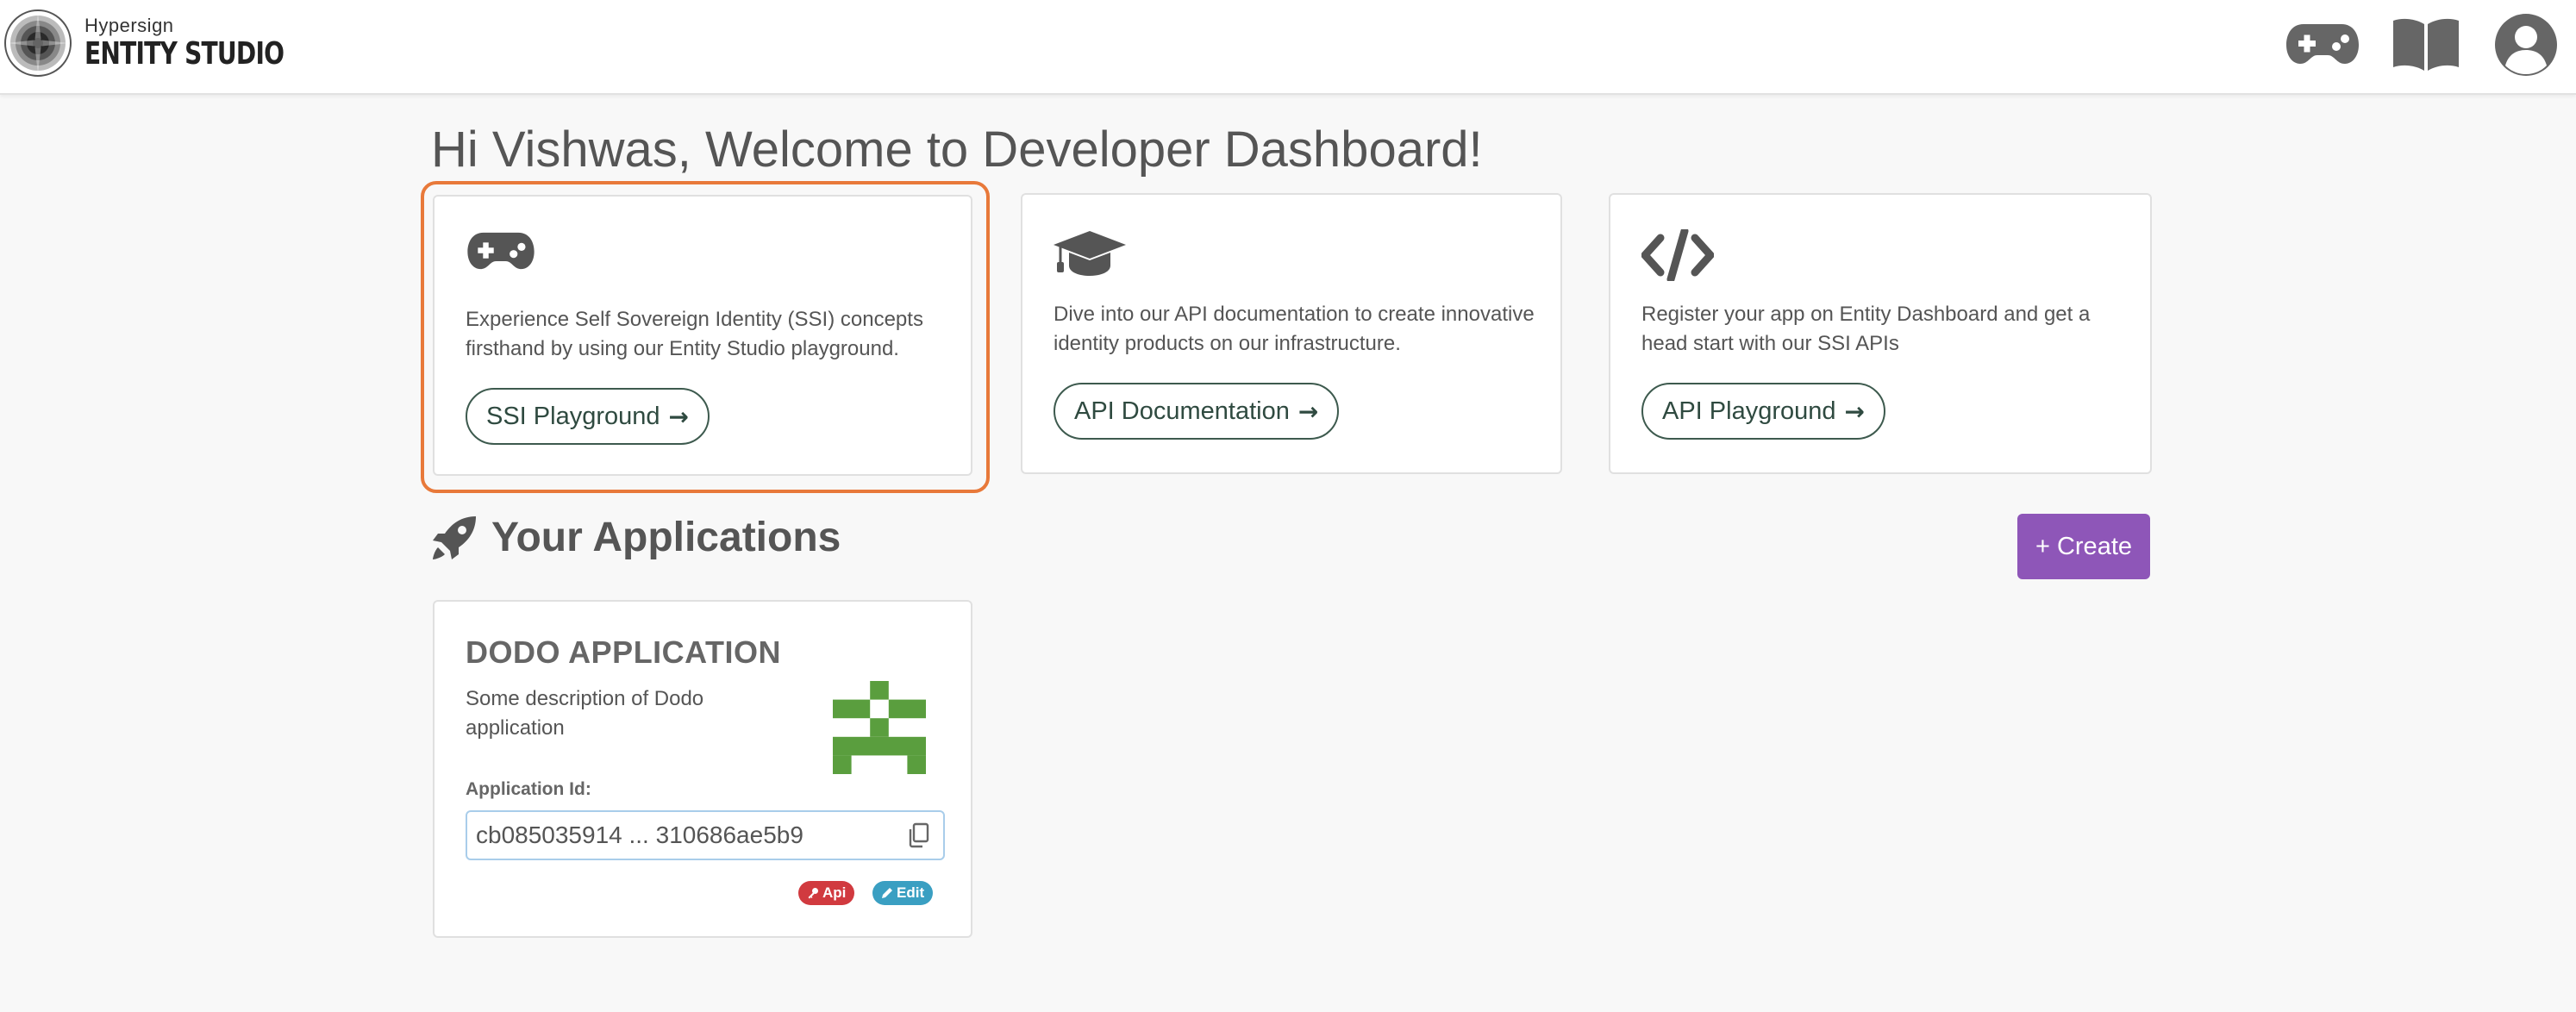 Image resolution: width=2576 pixels, height=1012 pixels. I want to click on applications-title: Your Applications, so click(666, 537).